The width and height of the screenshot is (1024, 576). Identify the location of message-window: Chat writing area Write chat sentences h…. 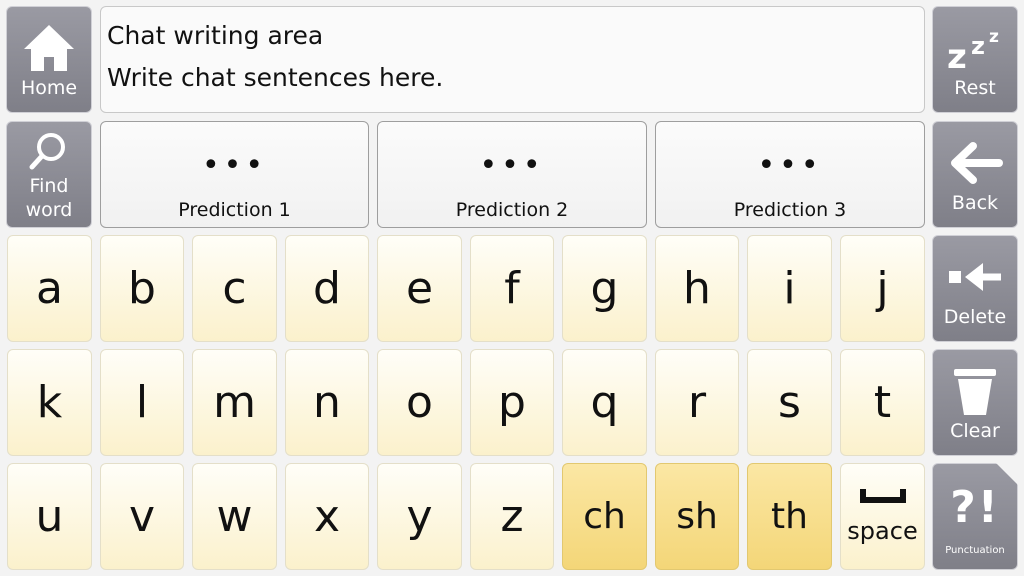
(512, 59).